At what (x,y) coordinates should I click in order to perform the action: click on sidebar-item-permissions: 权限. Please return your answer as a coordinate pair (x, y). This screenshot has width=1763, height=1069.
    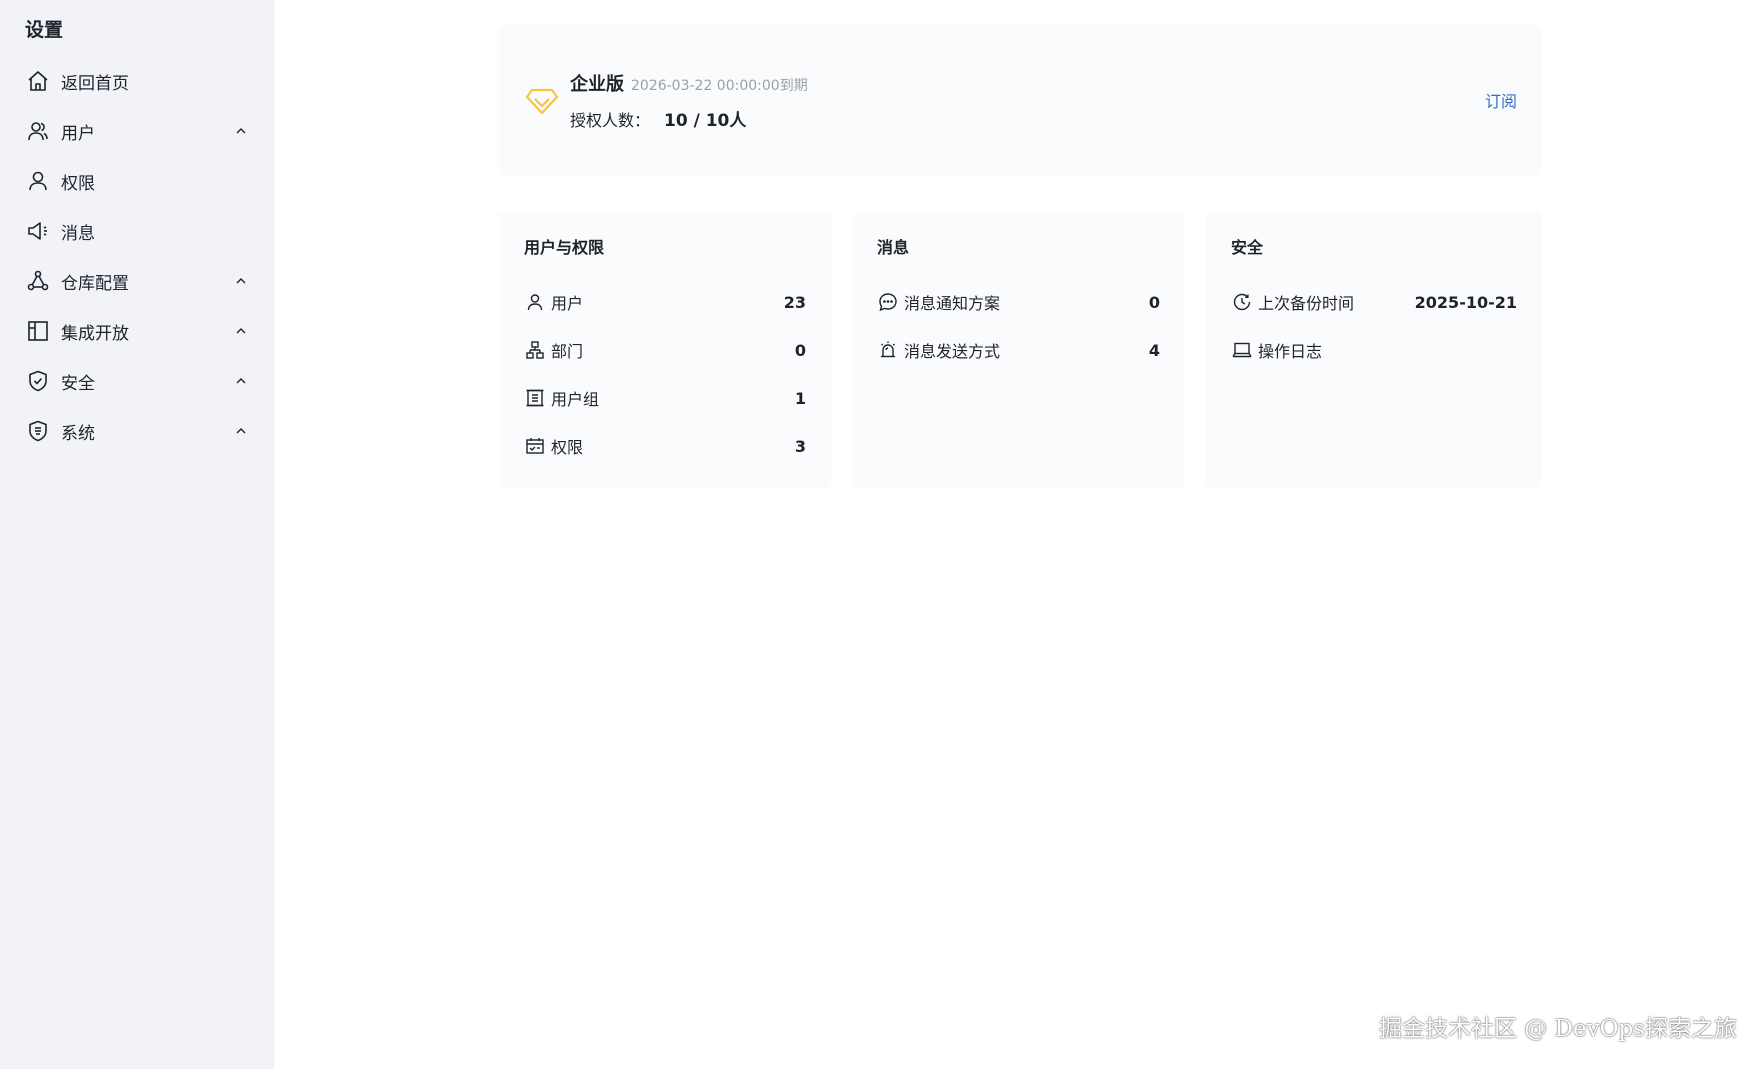
    Looking at the image, I should click on (136, 181).